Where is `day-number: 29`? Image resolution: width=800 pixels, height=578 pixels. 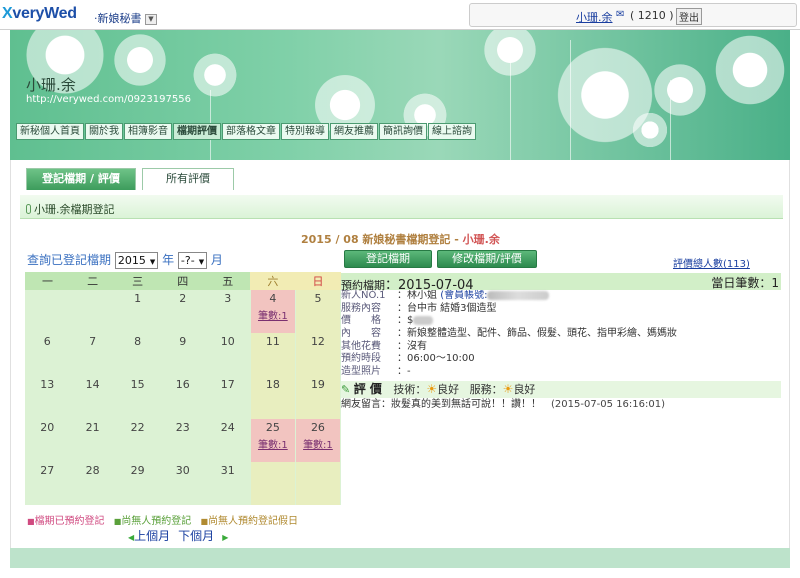
day-number: 29 is located at coordinates (137, 470).